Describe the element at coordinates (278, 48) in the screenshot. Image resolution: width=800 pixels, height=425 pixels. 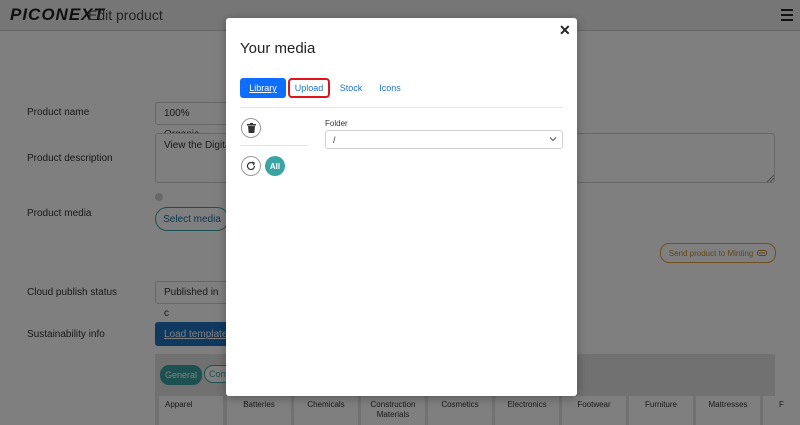
I see `modal-title: Your media` at that location.